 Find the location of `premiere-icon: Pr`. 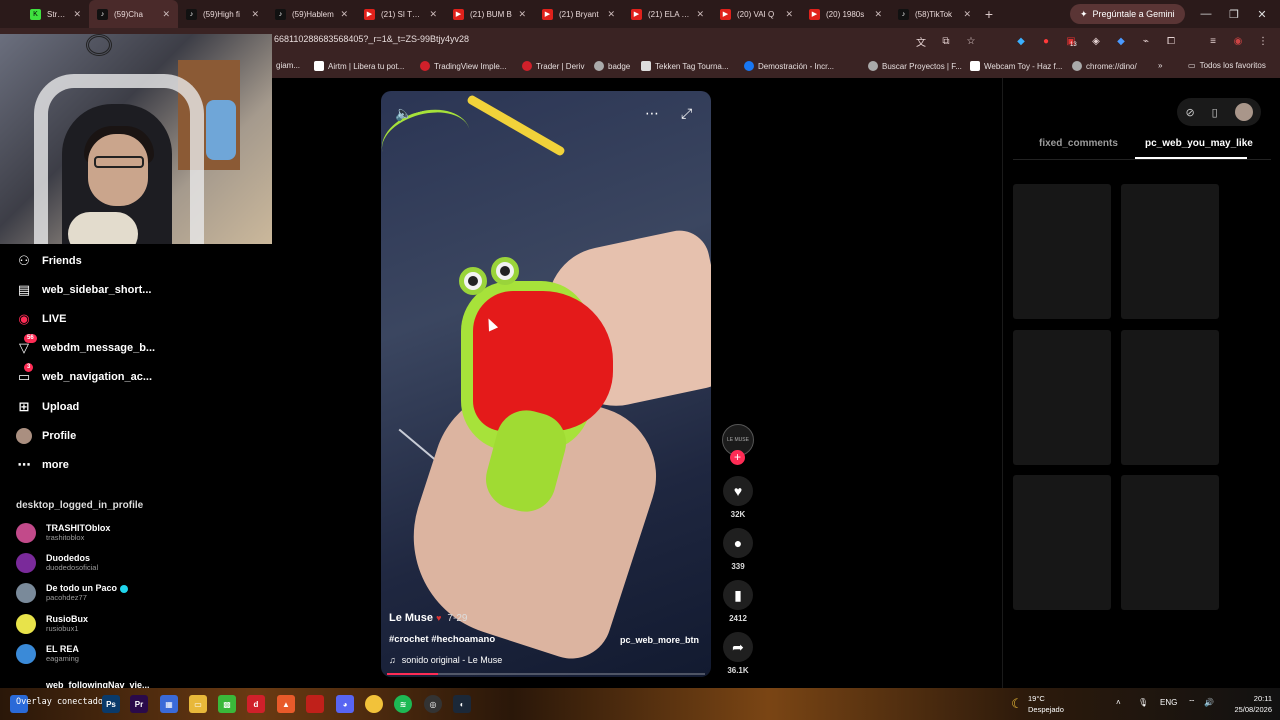

premiere-icon: Pr is located at coordinates (139, 704).